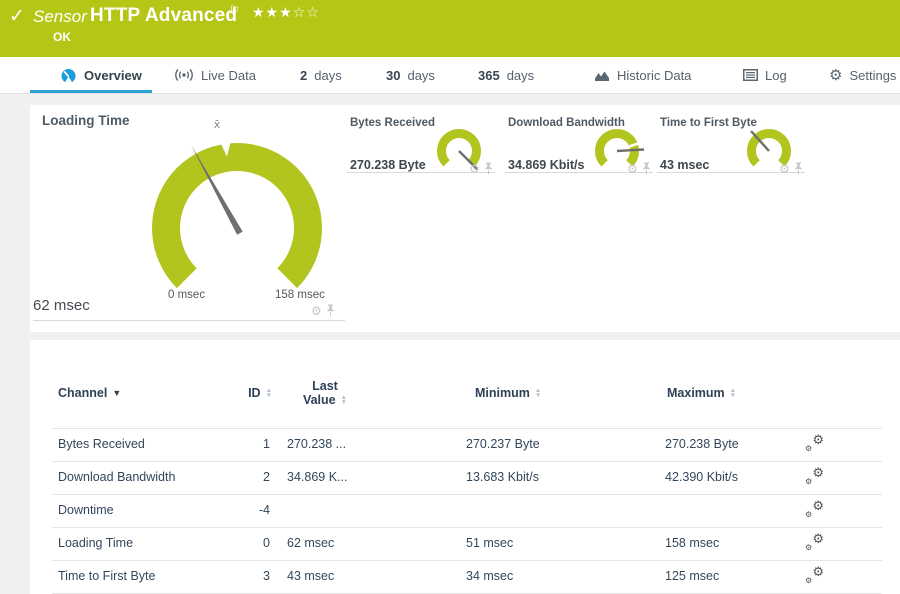 The height and width of the screenshot is (594, 900). What do you see at coordinates (325, 386) in the screenshot?
I see `column-label: Last` at bounding box center [325, 386].